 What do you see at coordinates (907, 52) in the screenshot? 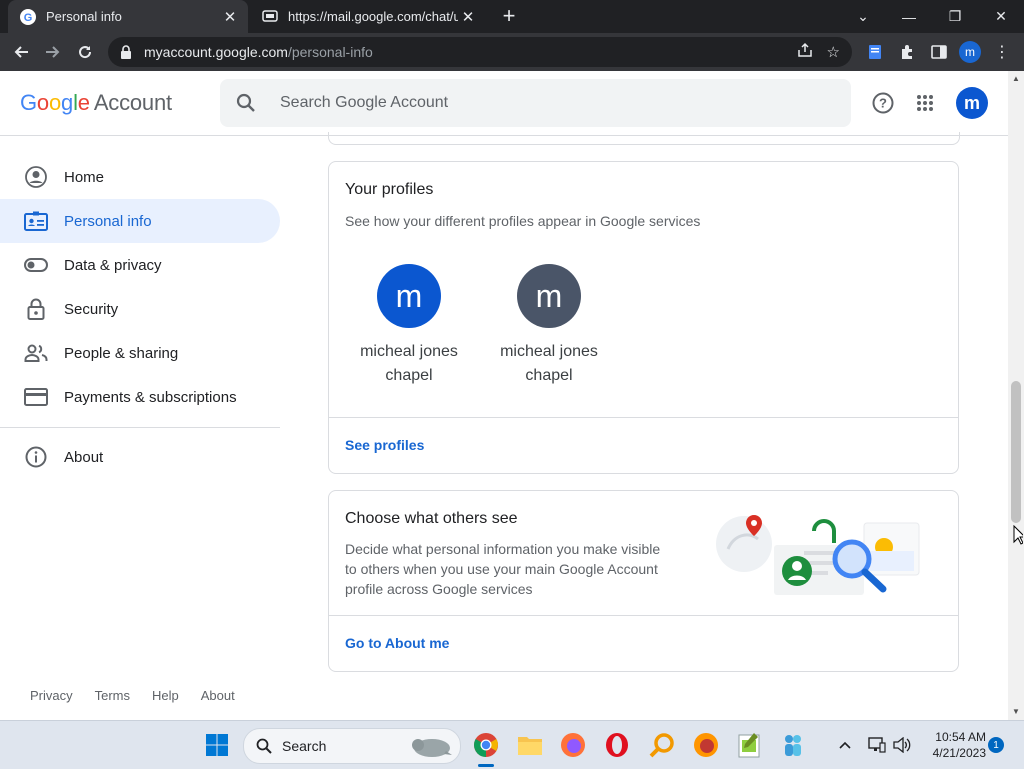
I see `extensions-puzzle-icon` at bounding box center [907, 52].